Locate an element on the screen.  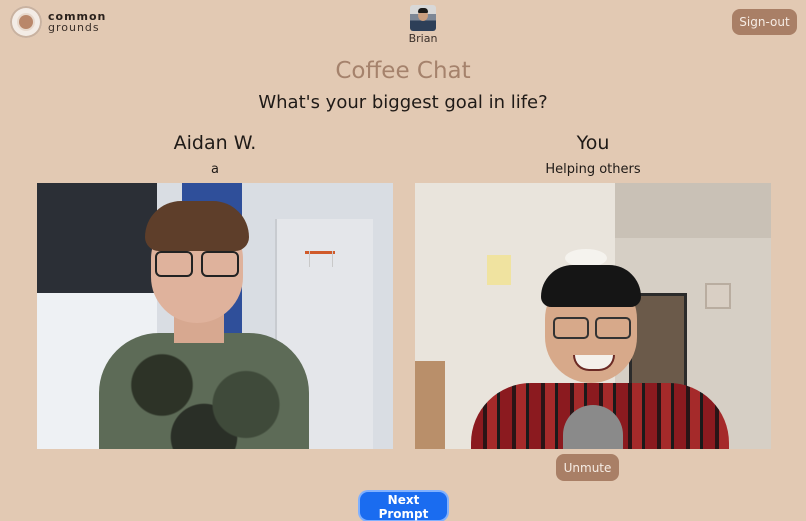
ceiling is located at coordinates (693, 210).